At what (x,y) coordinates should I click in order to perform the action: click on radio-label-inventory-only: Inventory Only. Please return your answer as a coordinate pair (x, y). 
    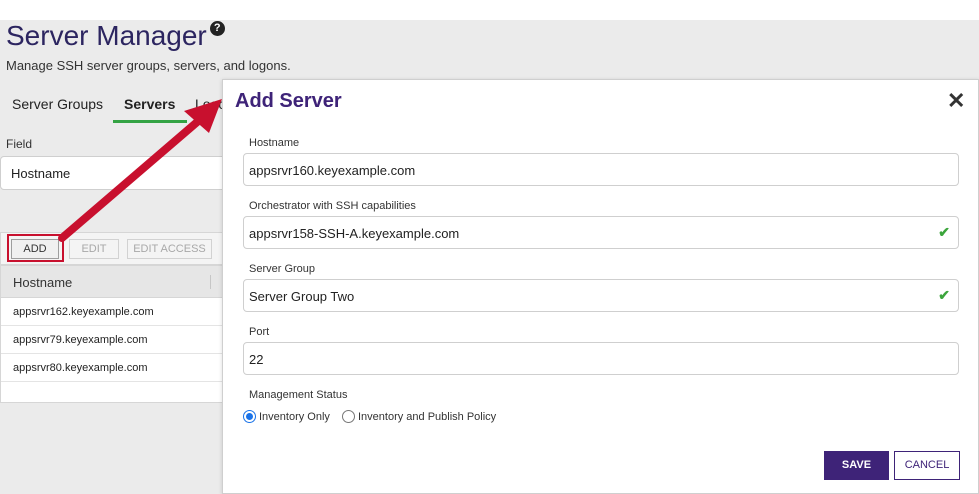
    Looking at the image, I should click on (294, 417).